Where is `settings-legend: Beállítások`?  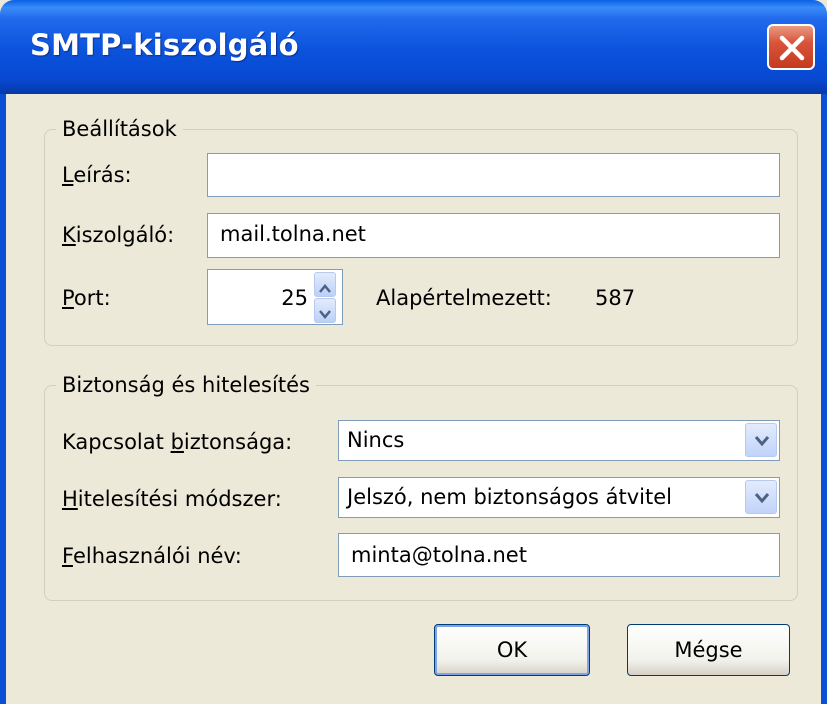
settings-legend: Beállítások is located at coordinates (119, 129).